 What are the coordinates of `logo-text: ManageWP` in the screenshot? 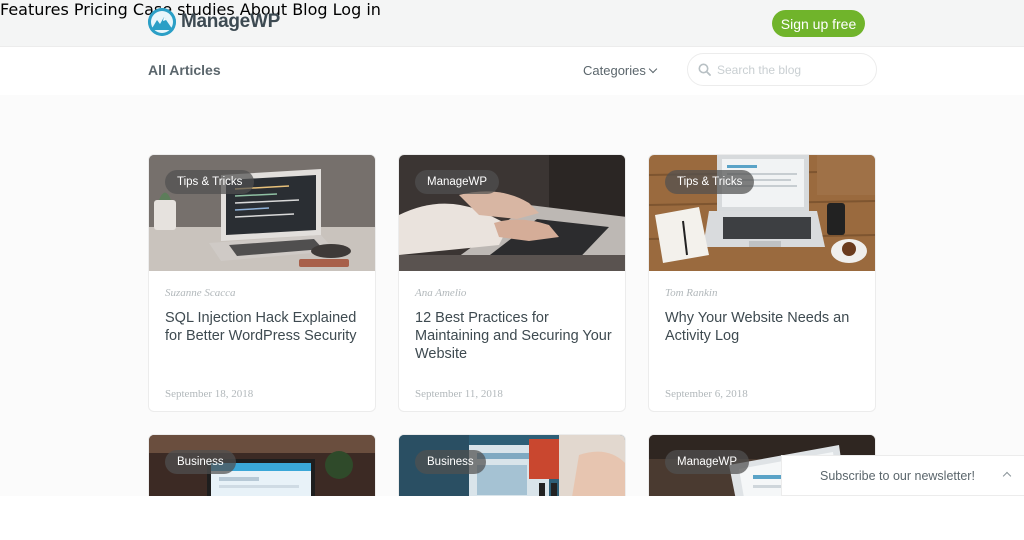 It's located at (230, 21).